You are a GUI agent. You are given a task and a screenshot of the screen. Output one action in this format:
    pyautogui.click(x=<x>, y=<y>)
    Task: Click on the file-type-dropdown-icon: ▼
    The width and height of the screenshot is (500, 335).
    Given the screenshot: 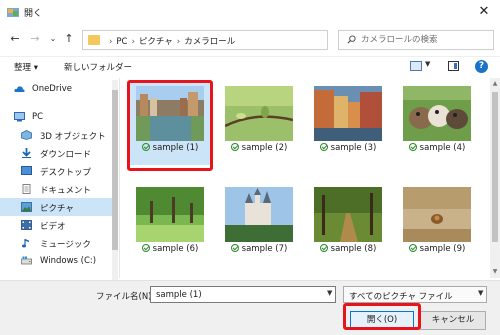 What is the action you would take?
    pyautogui.click(x=480, y=293)
    